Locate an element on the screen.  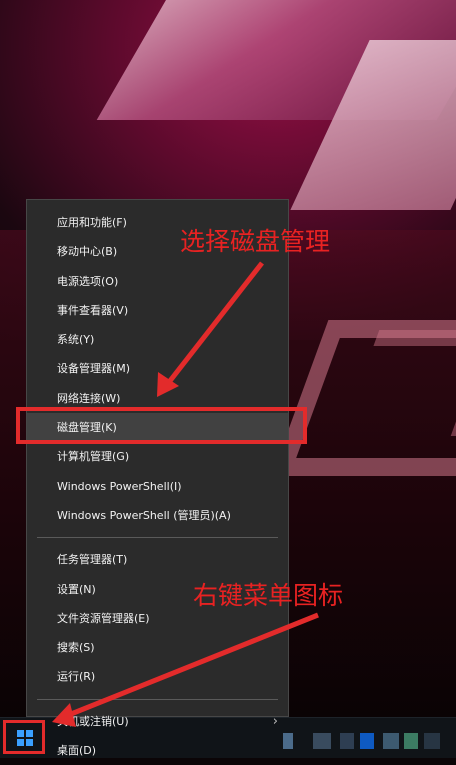
menu-item-label: 桌面(D) is located at coordinates (77, 751).